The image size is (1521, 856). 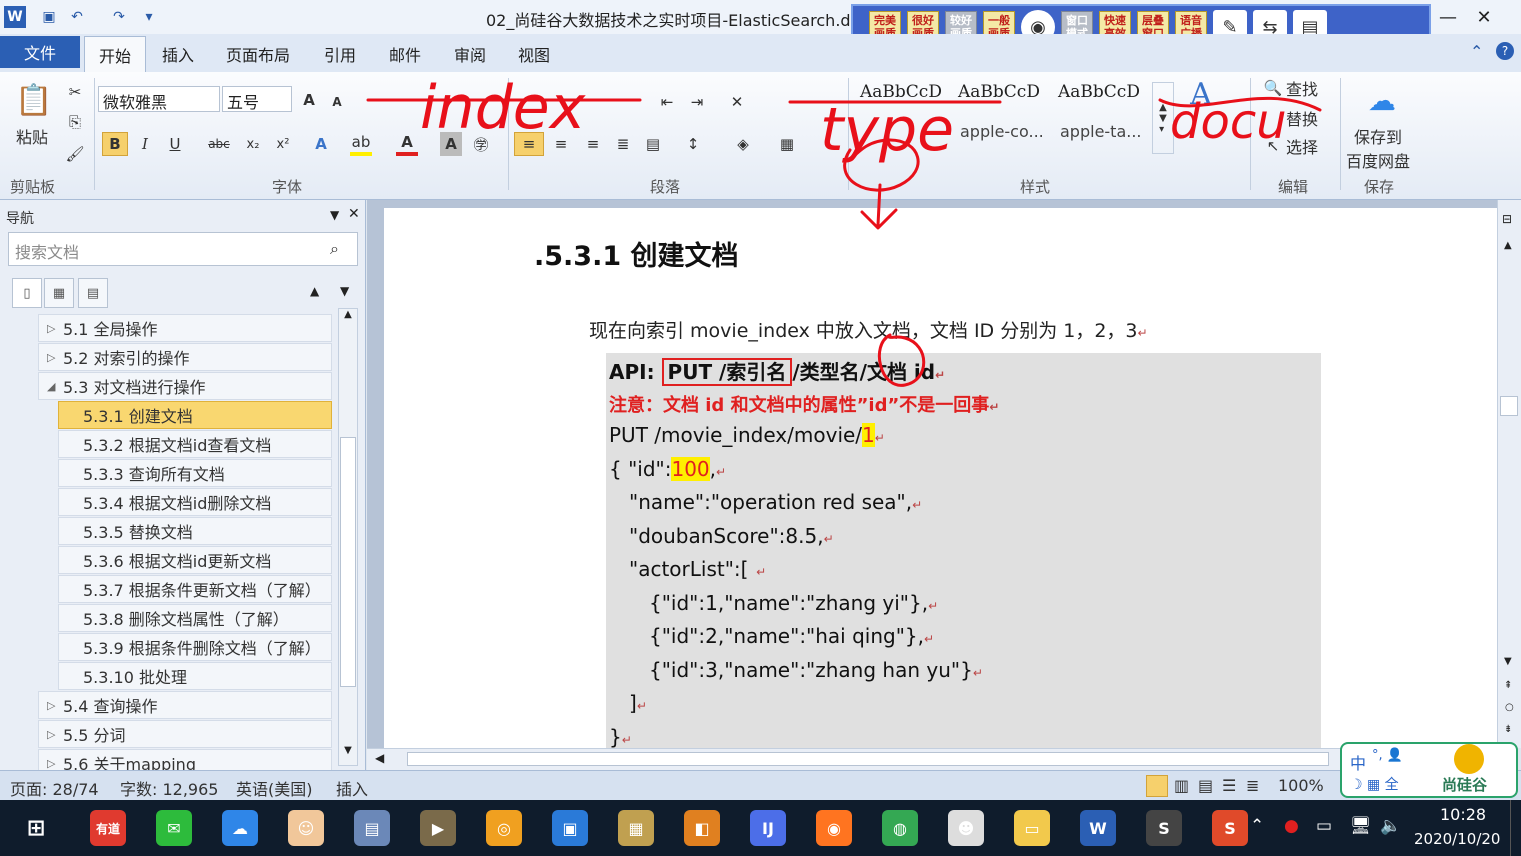 I want to click on ruler-toggle-icon: ⊟, so click(x=1507, y=219).